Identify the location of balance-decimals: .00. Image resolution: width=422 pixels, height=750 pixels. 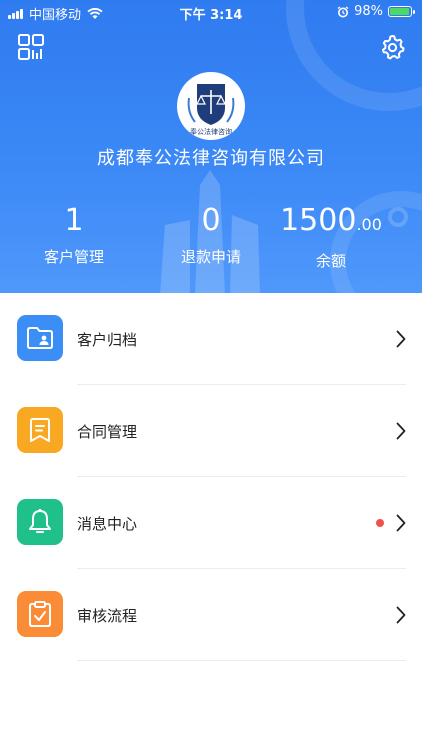
(369, 224).